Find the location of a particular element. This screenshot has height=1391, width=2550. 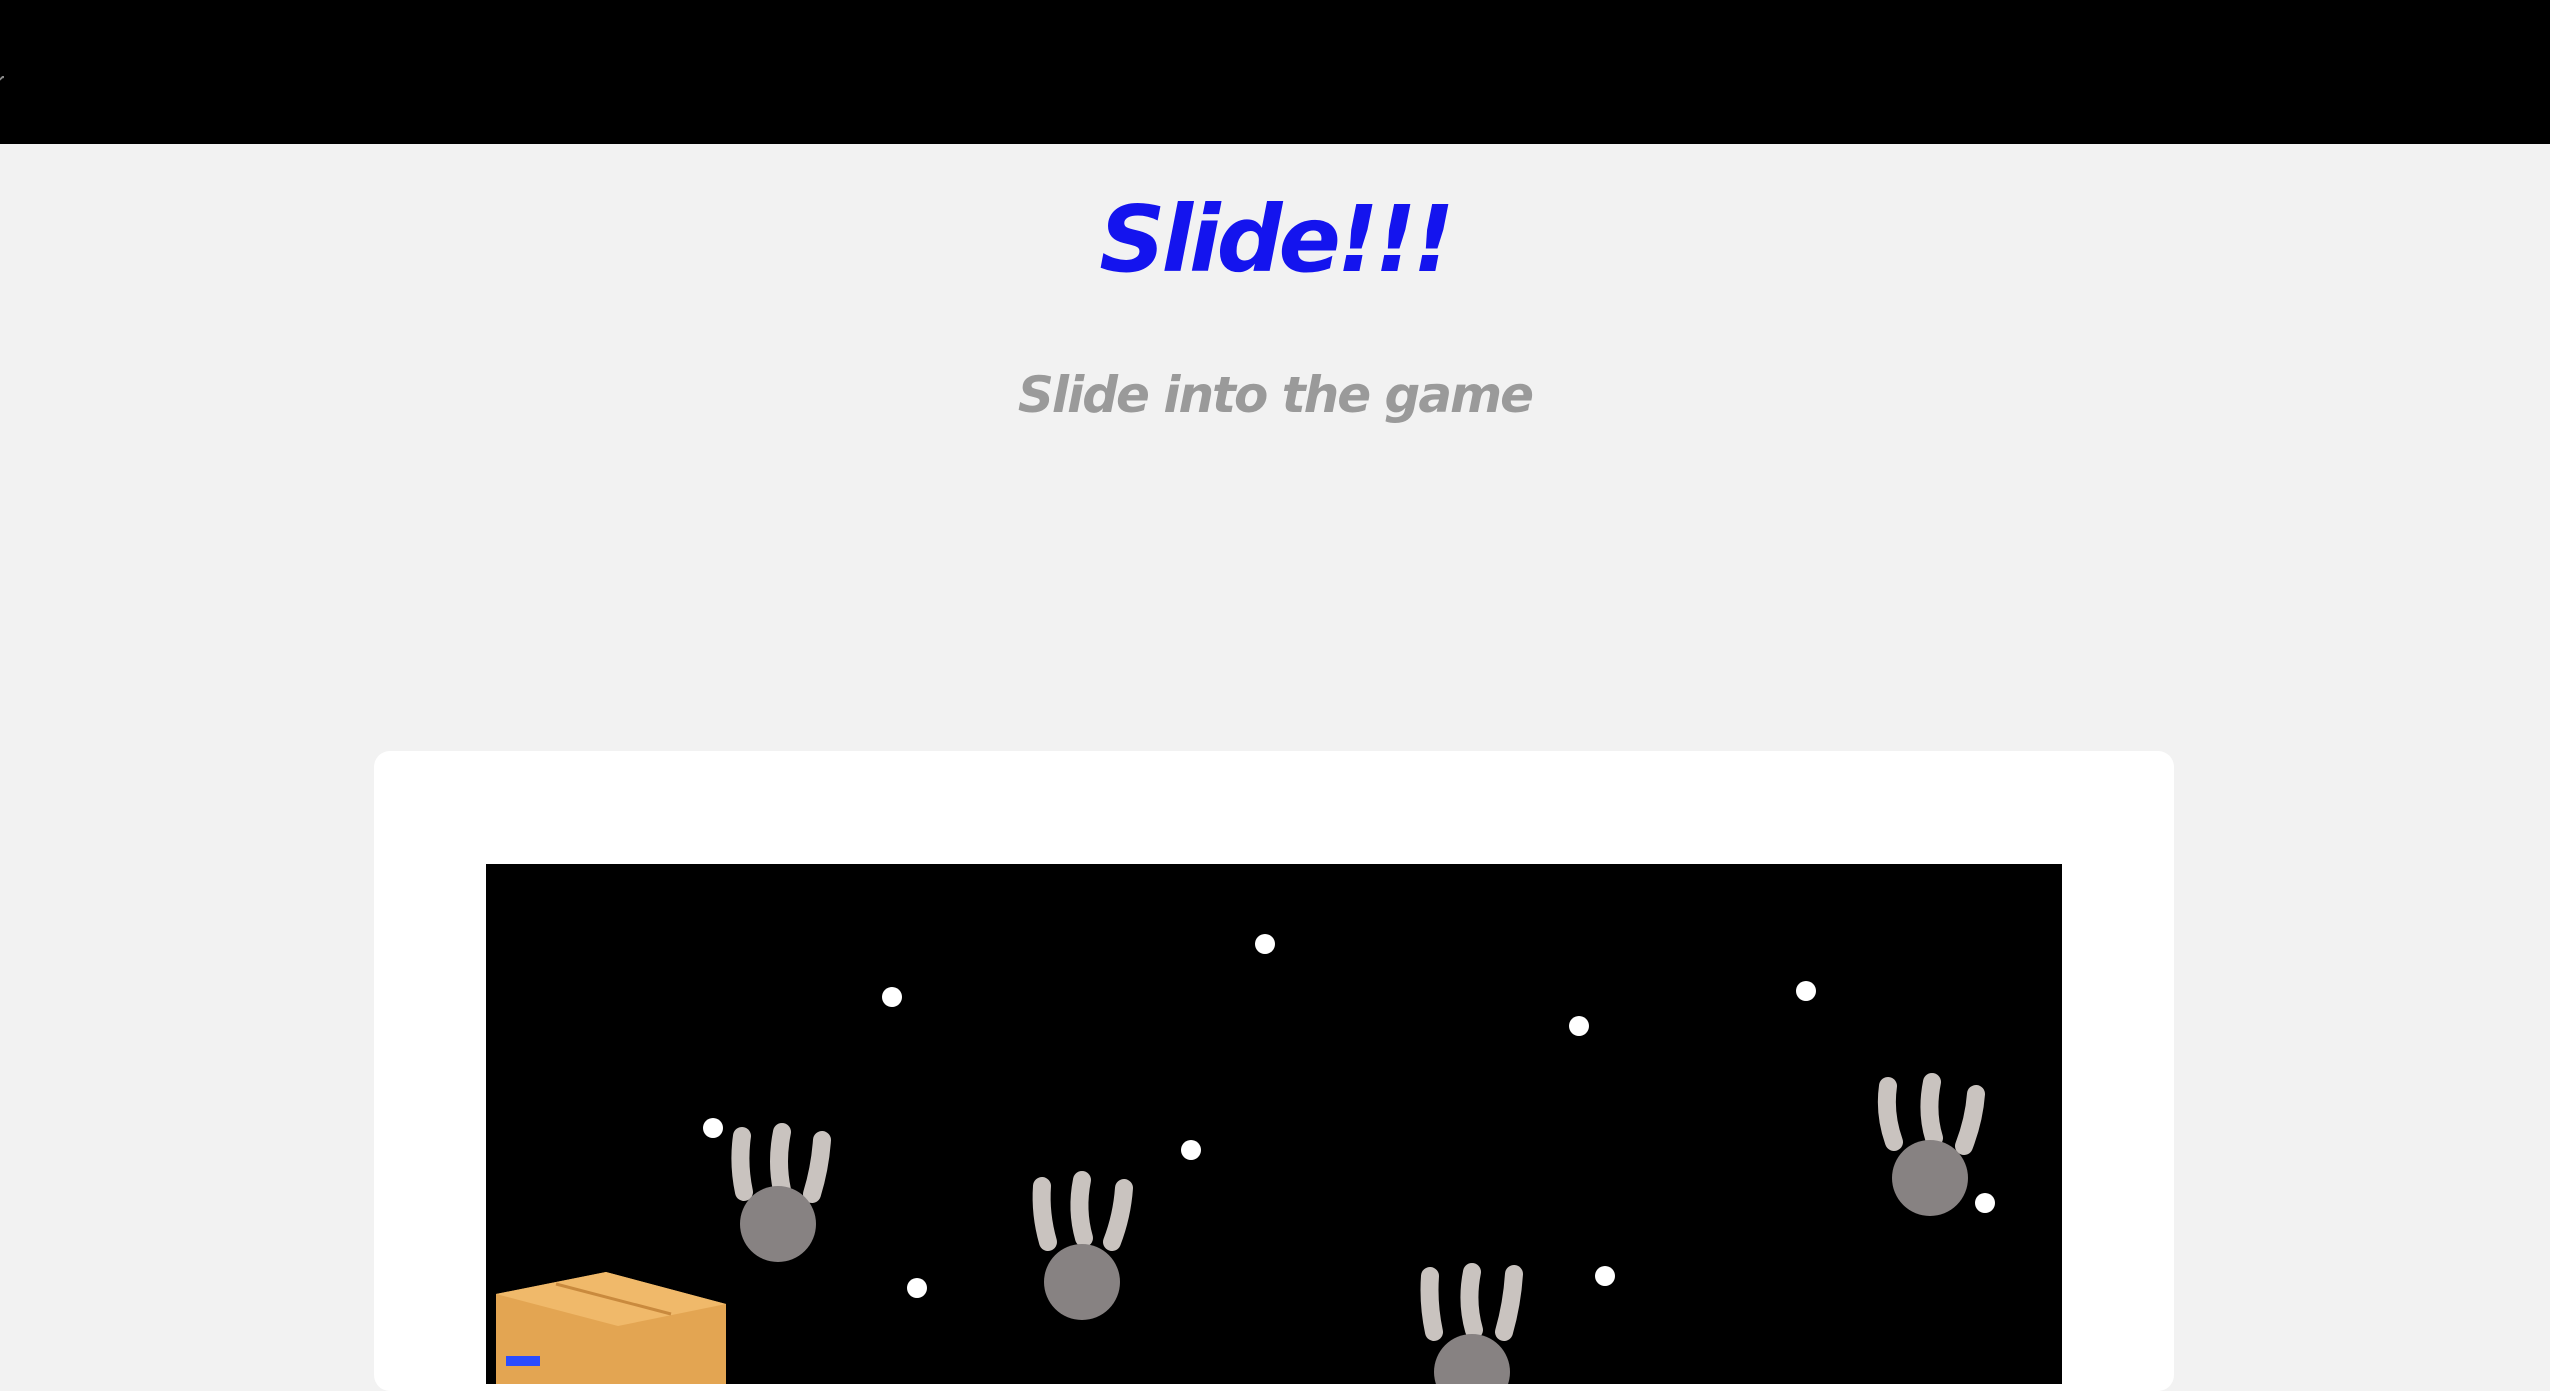

page-subtitle: Slide into the game is located at coordinates (1275, 395).